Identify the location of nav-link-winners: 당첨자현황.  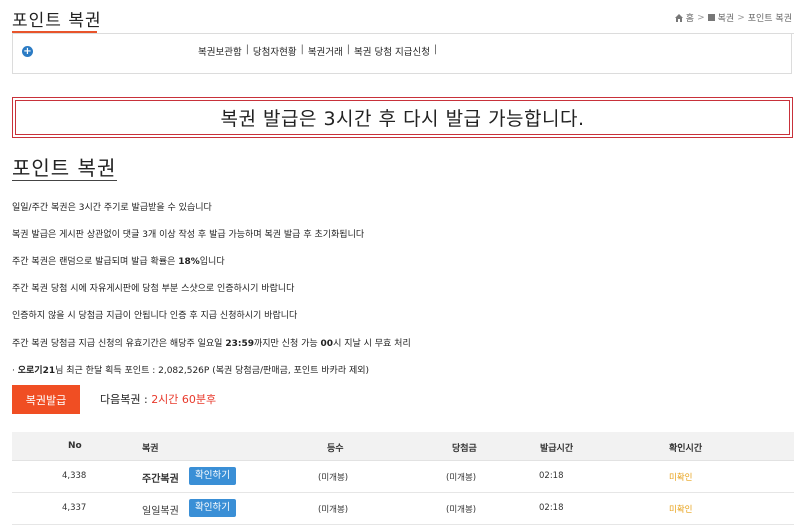
(275, 51).